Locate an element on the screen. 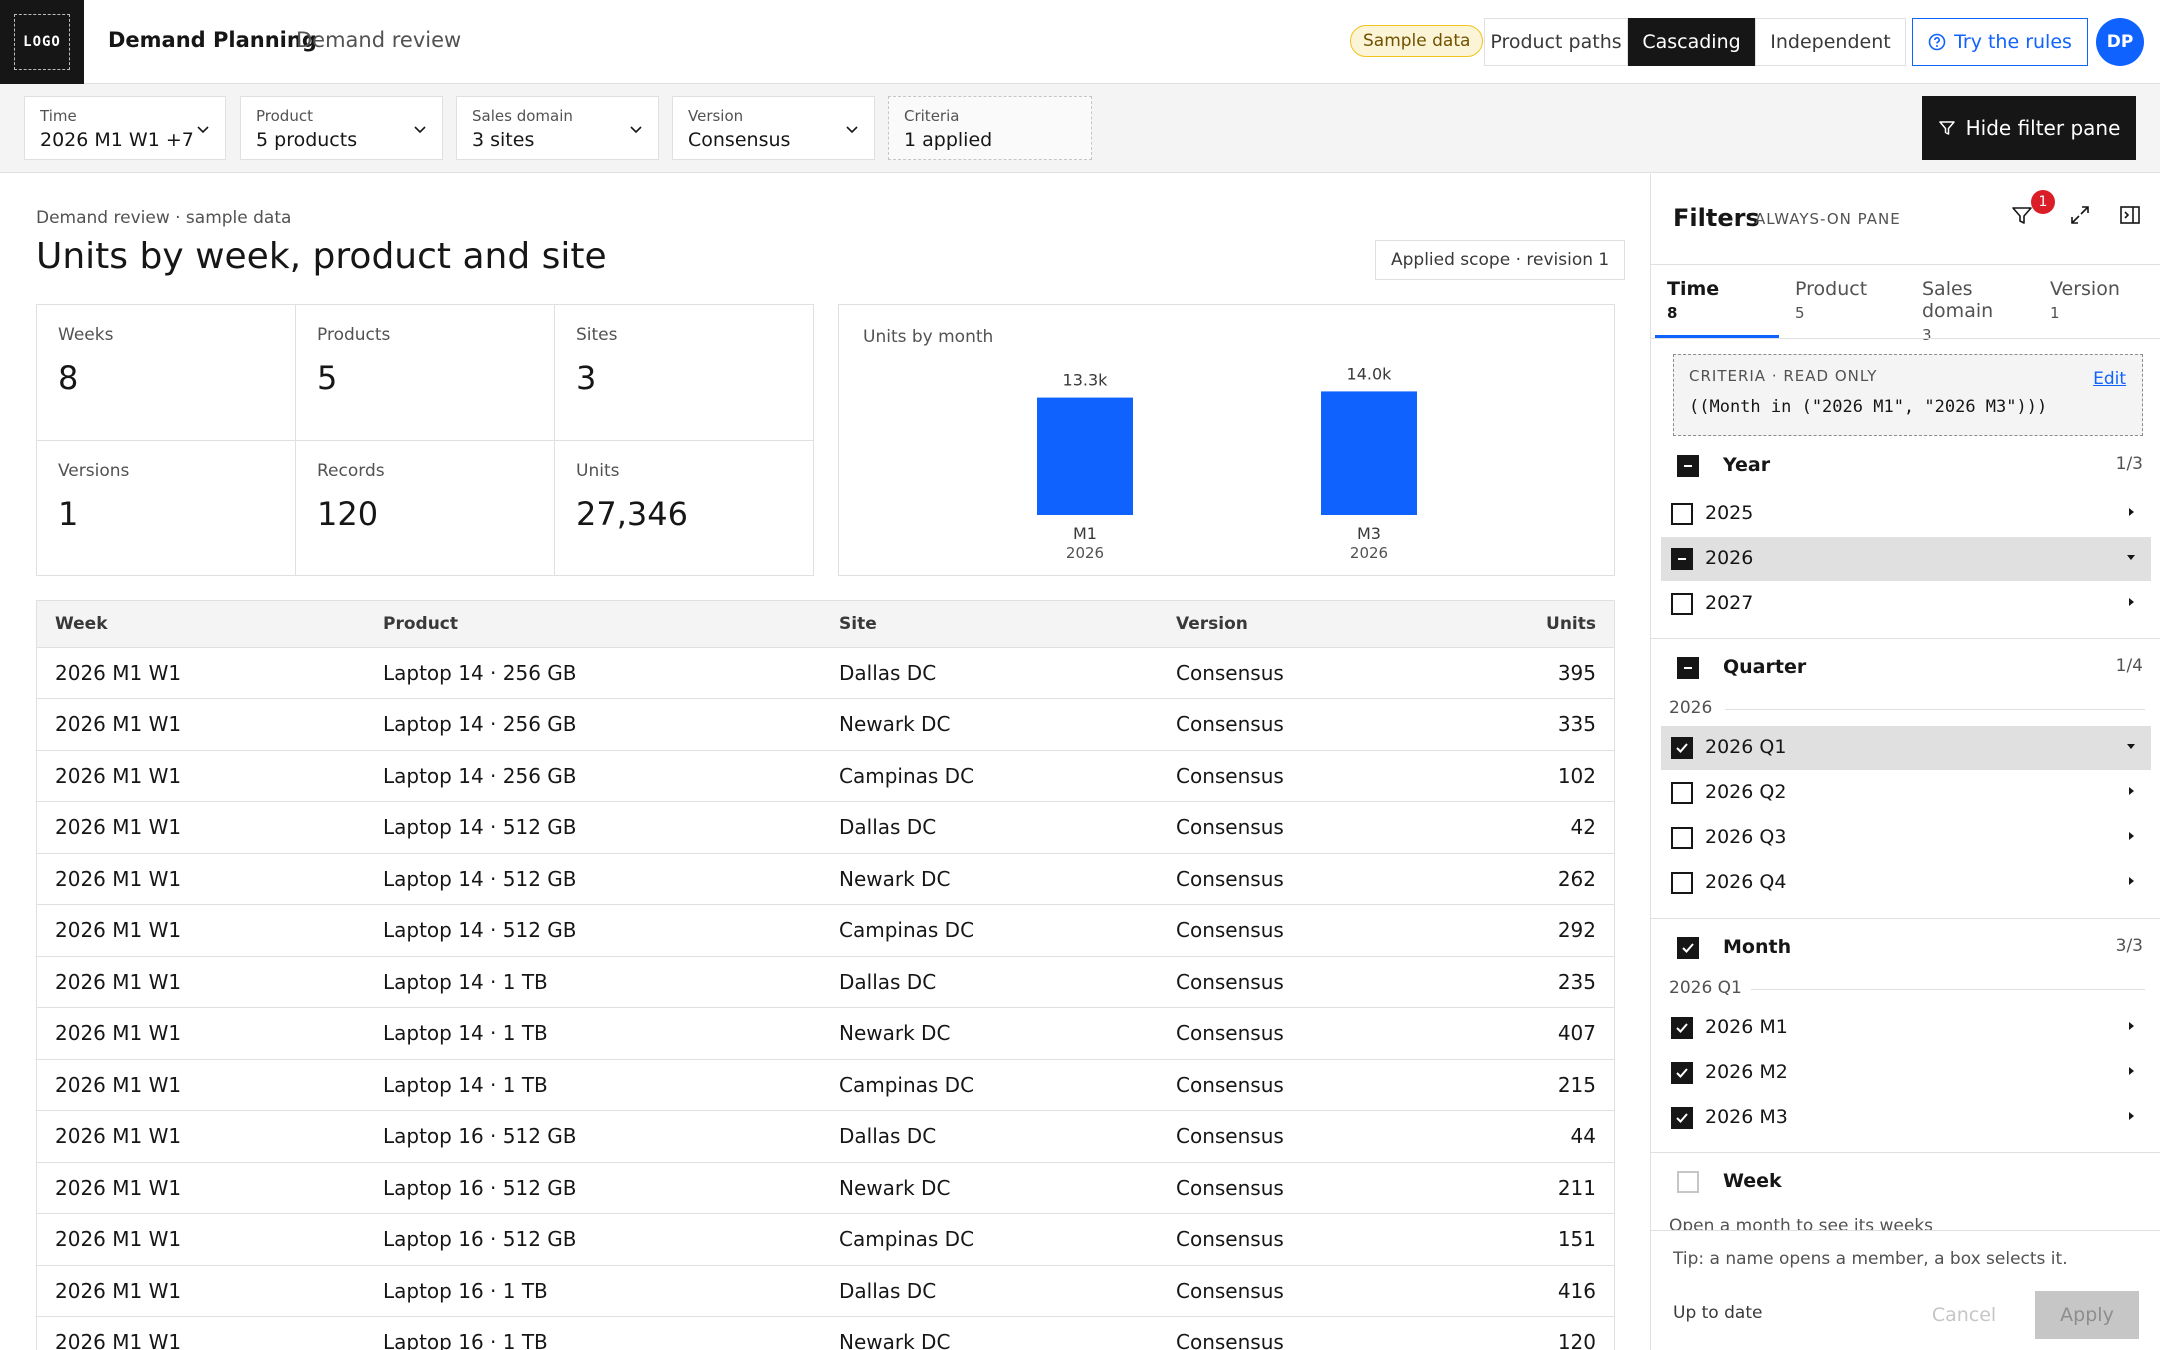  try-rules-button: Try the rules is located at coordinates (2000, 42).